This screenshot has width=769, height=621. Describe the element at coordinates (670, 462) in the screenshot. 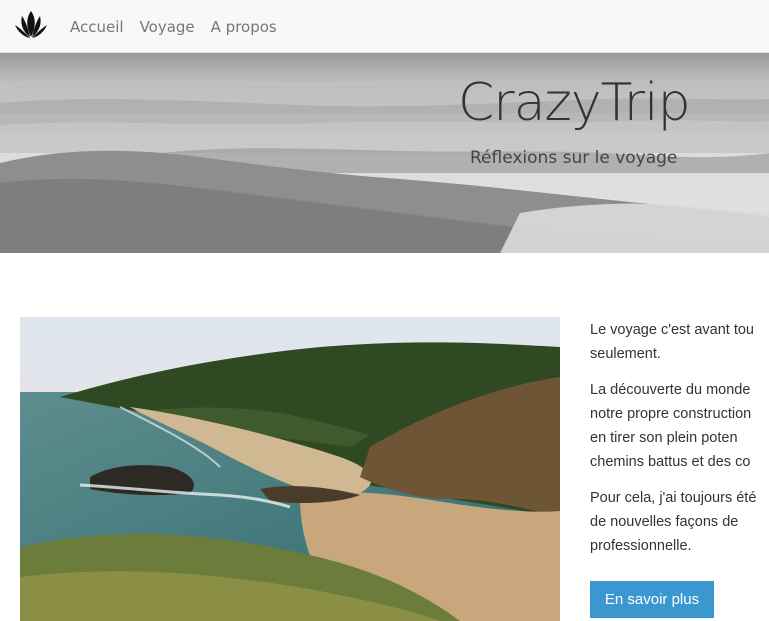

I see `text-line: chemins battus et des co` at that location.